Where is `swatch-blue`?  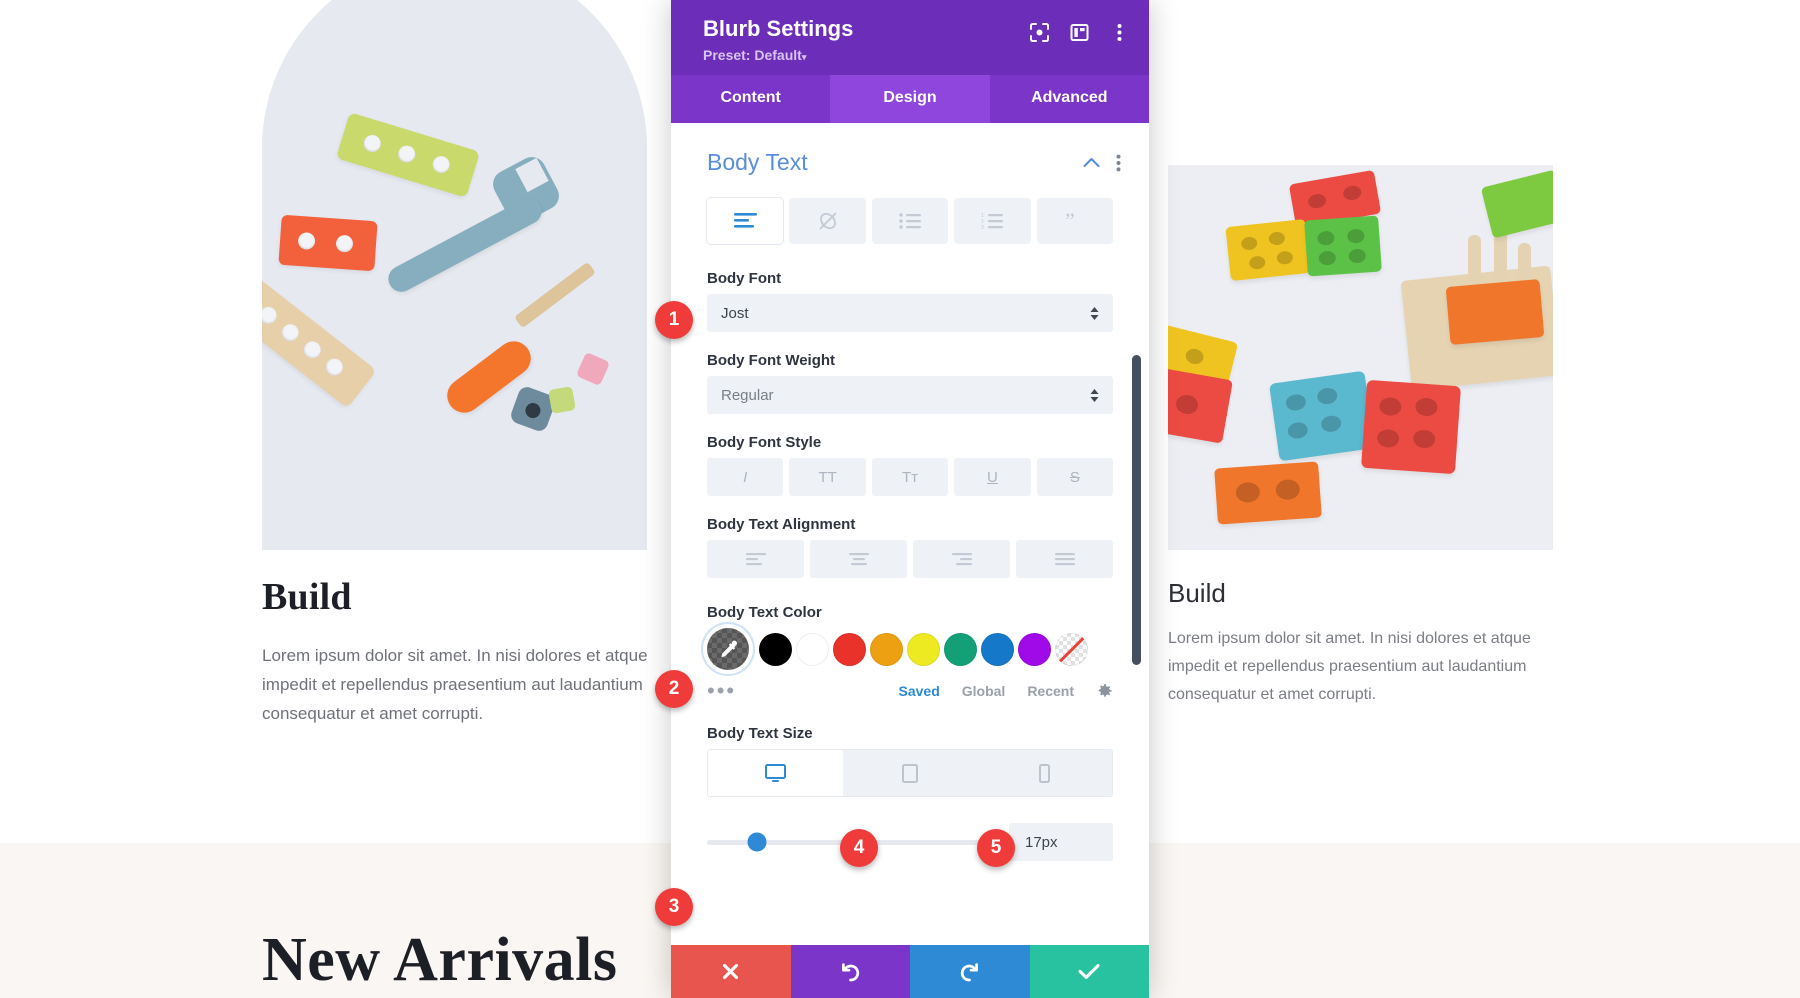
swatch-blue is located at coordinates (997, 649).